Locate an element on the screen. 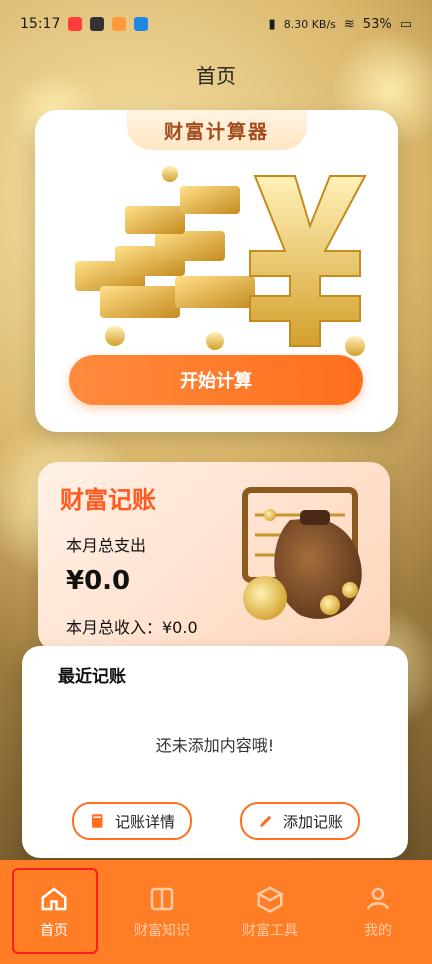 Image resolution: width=432 pixels, height=964 pixels. add-record-button: 添加记账 is located at coordinates (300, 821).